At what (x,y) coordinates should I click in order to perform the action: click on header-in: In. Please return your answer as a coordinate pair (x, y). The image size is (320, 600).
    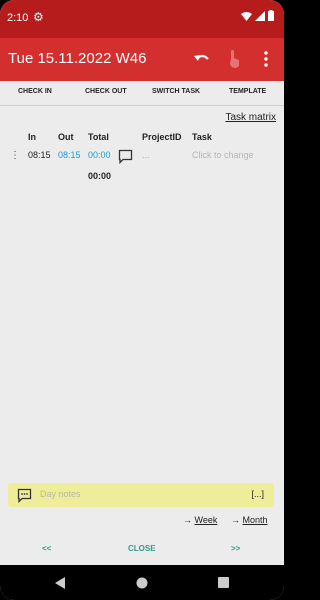
    Looking at the image, I should click on (32, 137).